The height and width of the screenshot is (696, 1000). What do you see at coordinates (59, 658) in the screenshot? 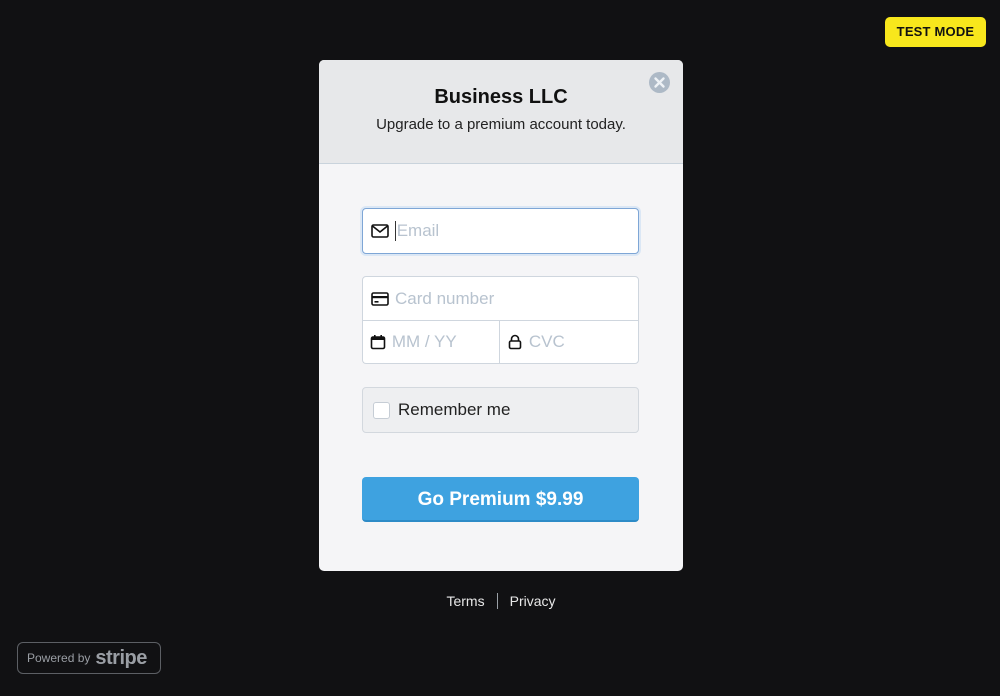
I see `powered-by-label: Powered by` at bounding box center [59, 658].